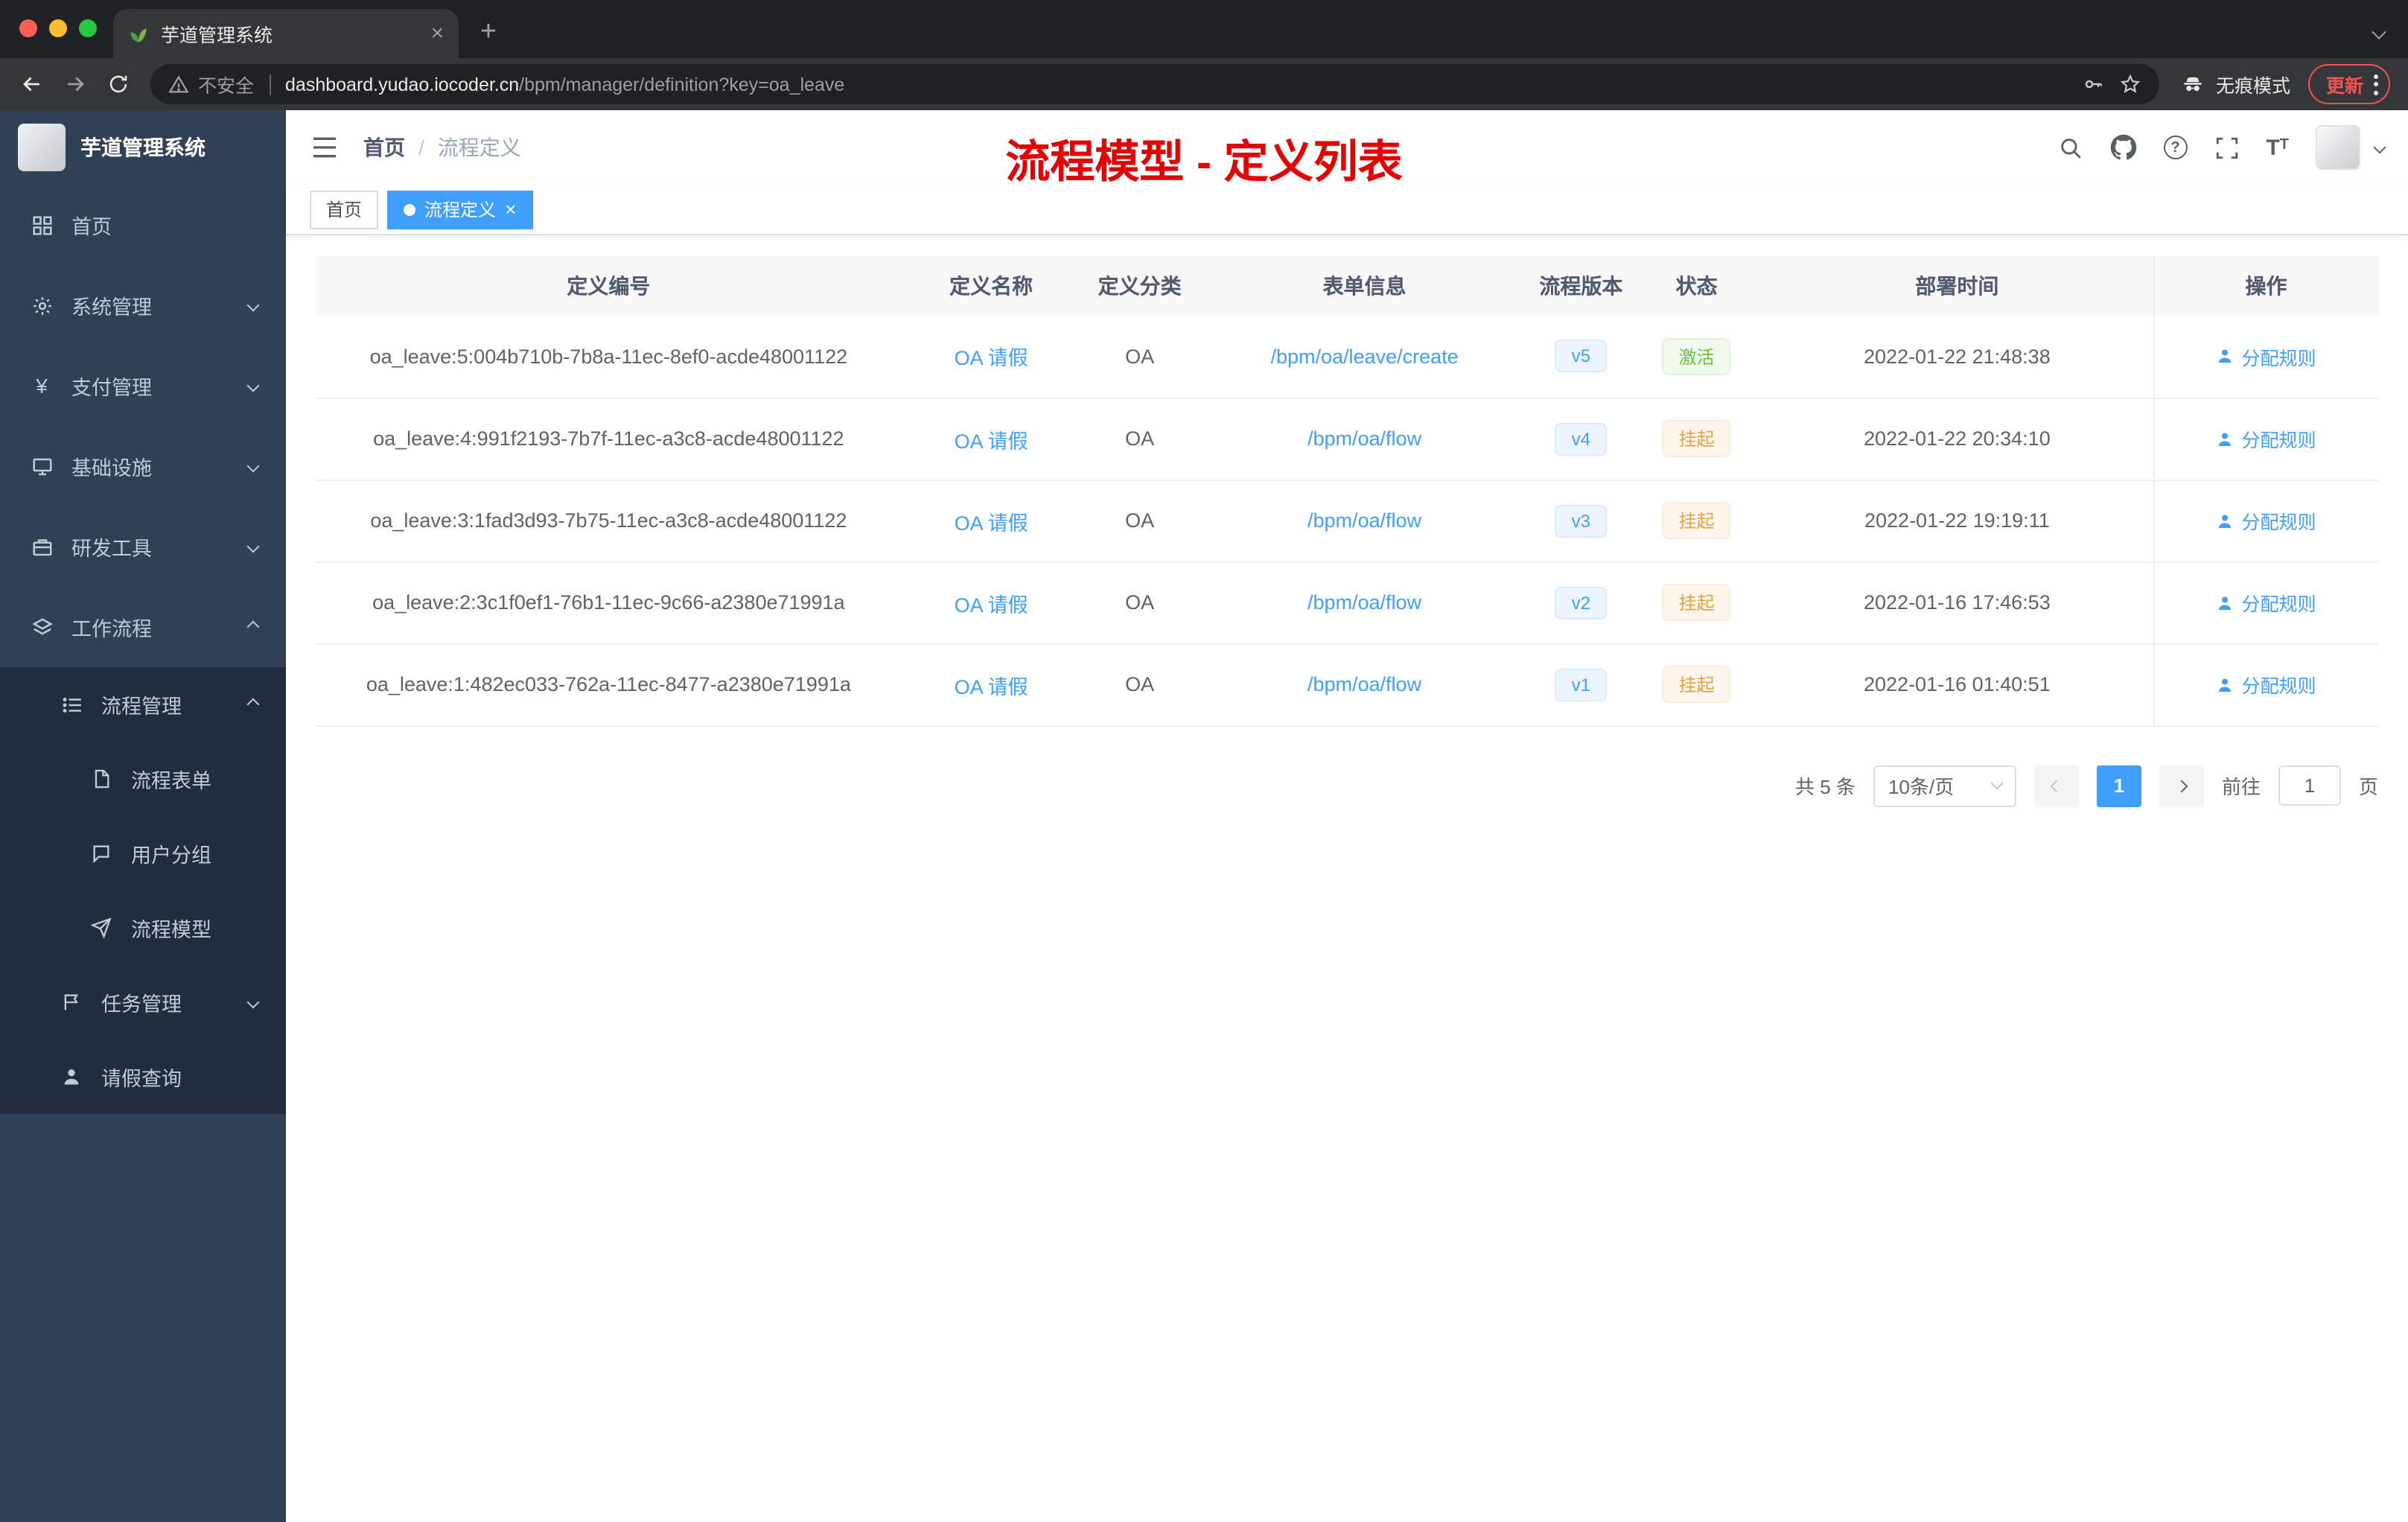  What do you see at coordinates (286, 33) in the screenshot?
I see `browser-tab: 芋道管理系统 ×` at bounding box center [286, 33].